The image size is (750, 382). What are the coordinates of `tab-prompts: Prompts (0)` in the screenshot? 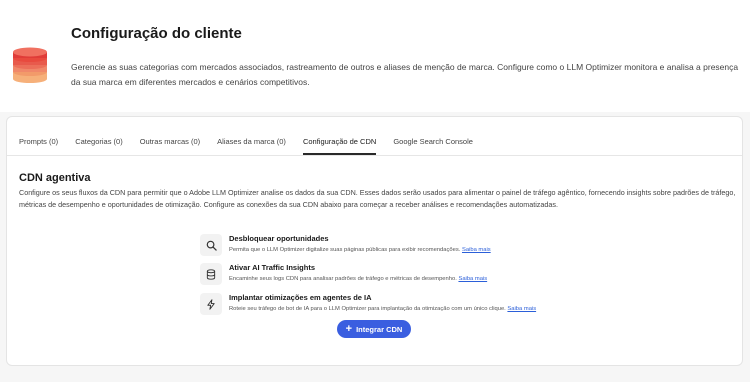 It's located at (38, 146).